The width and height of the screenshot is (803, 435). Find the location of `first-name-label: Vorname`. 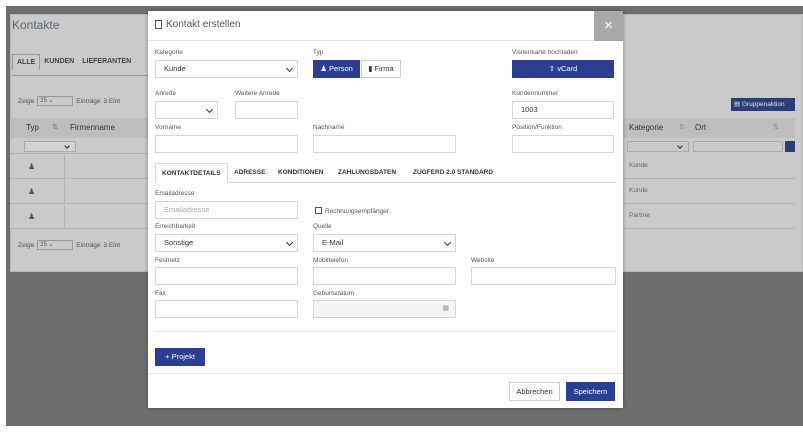

first-name-label: Vorname is located at coordinates (168, 127).